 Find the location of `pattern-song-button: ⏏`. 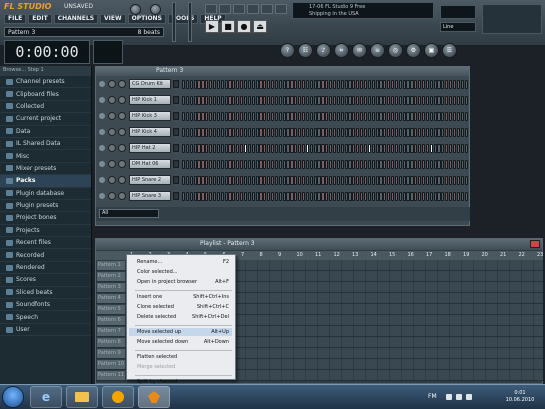

pattern-song-button: ⏏ is located at coordinates (260, 26).